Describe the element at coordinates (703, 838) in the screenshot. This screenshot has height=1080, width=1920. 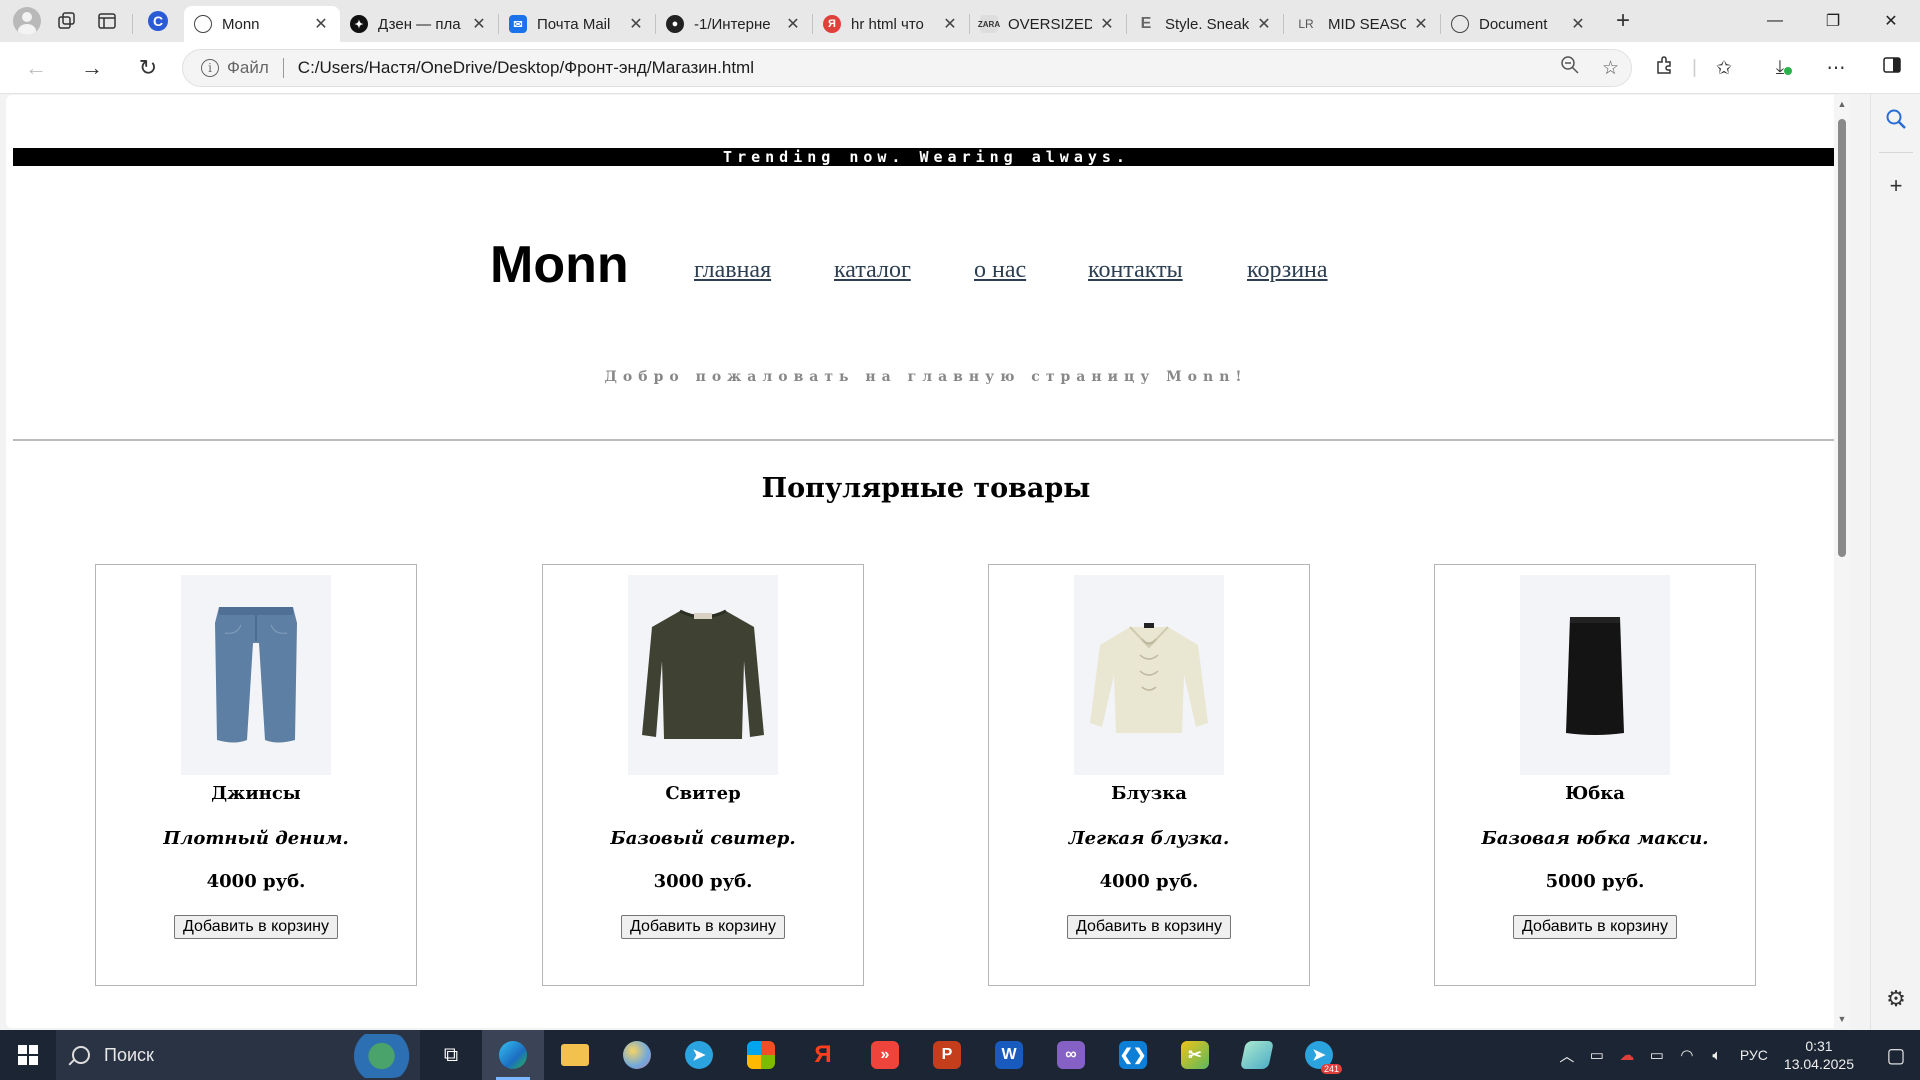
I see `product-description: Базовый свитер.` at that location.